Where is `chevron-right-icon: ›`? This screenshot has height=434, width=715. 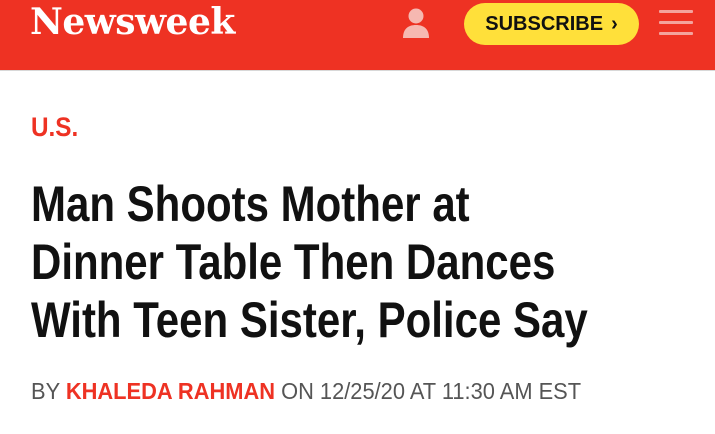 chevron-right-icon: › is located at coordinates (614, 24).